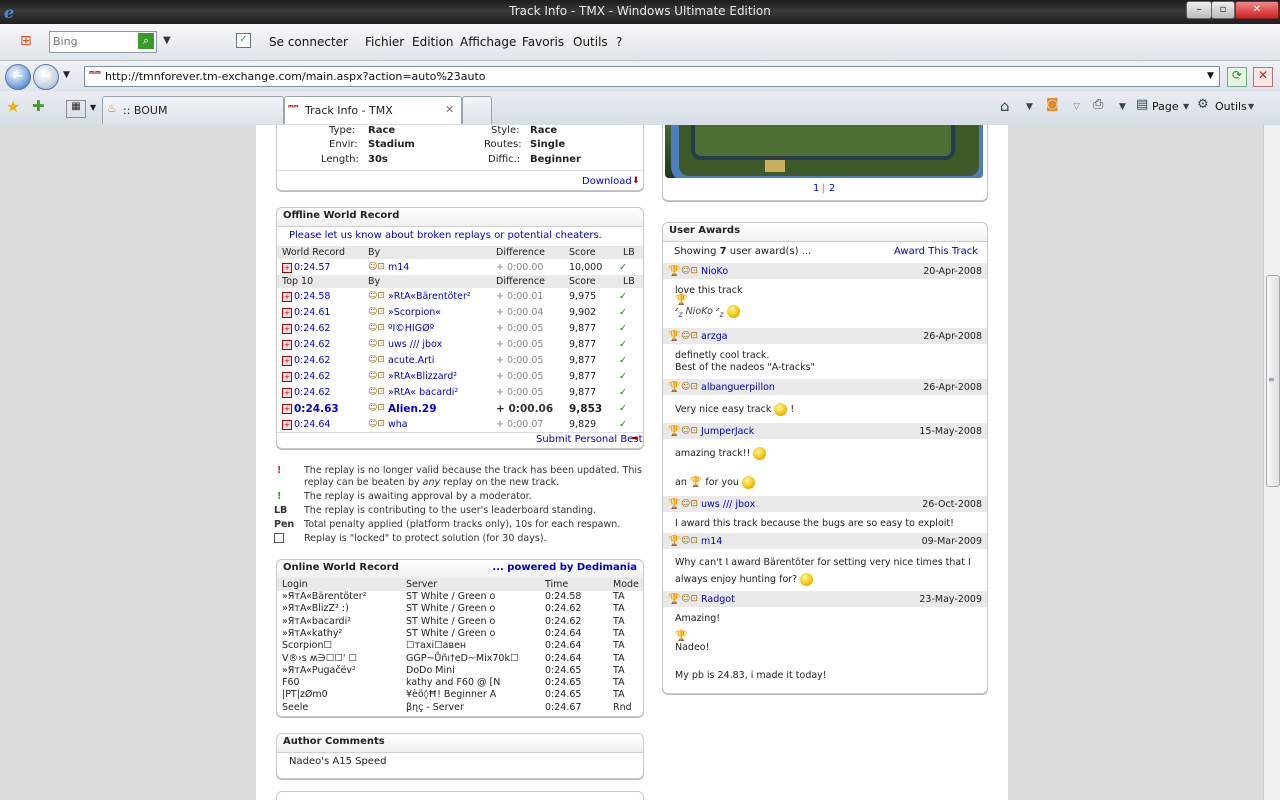 This screenshot has width=1280, height=800. Describe the element at coordinates (619, 658) in the screenshot. I see `online-mode: TA` at that location.